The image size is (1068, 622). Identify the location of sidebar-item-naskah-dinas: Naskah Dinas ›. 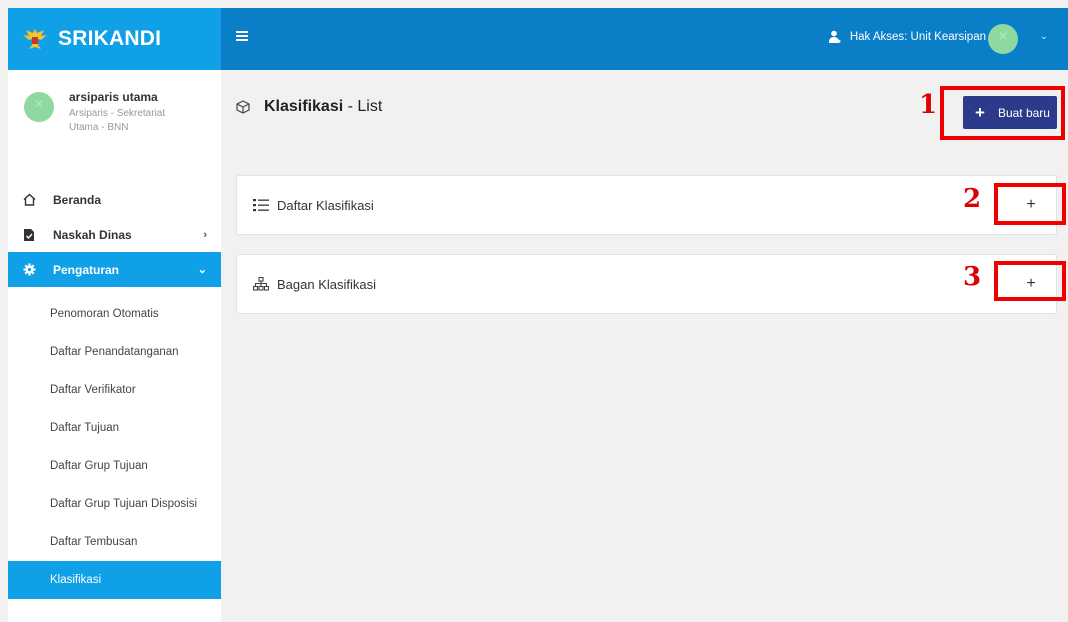
(114, 234).